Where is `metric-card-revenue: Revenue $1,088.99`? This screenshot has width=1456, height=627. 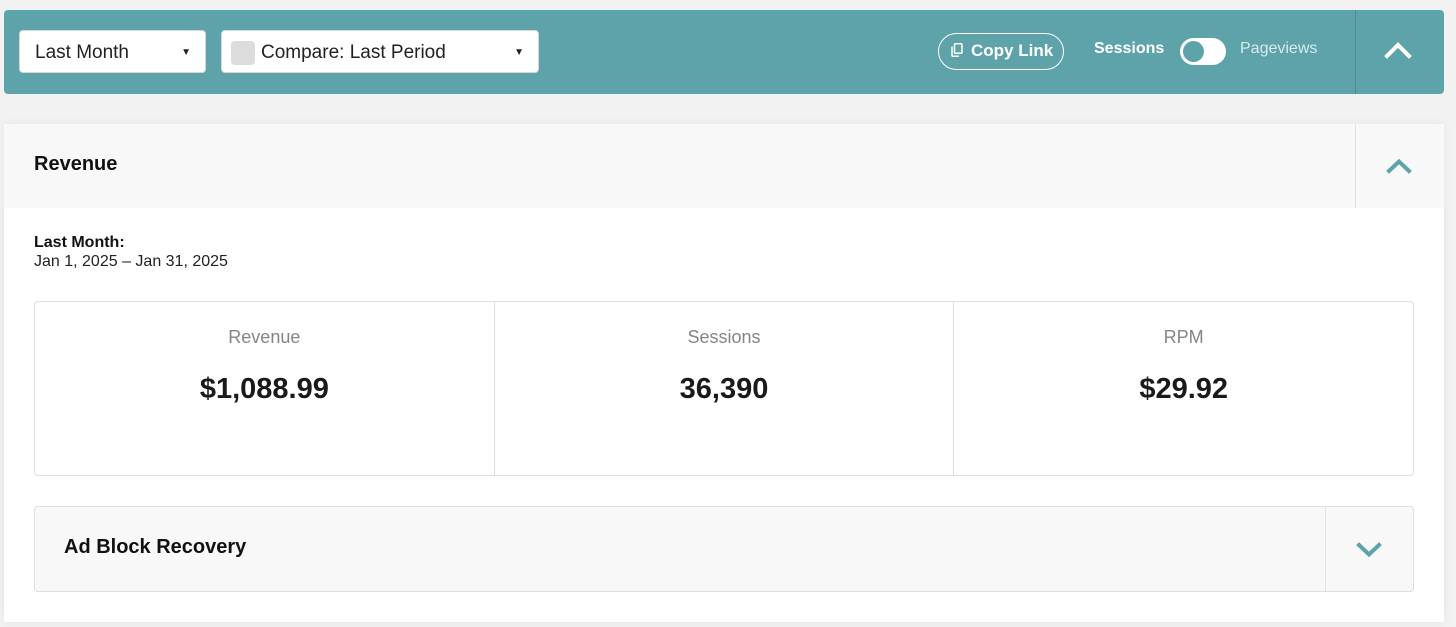
metric-card-revenue: Revenue $1,088.99 is located at coordinates (264, 388).